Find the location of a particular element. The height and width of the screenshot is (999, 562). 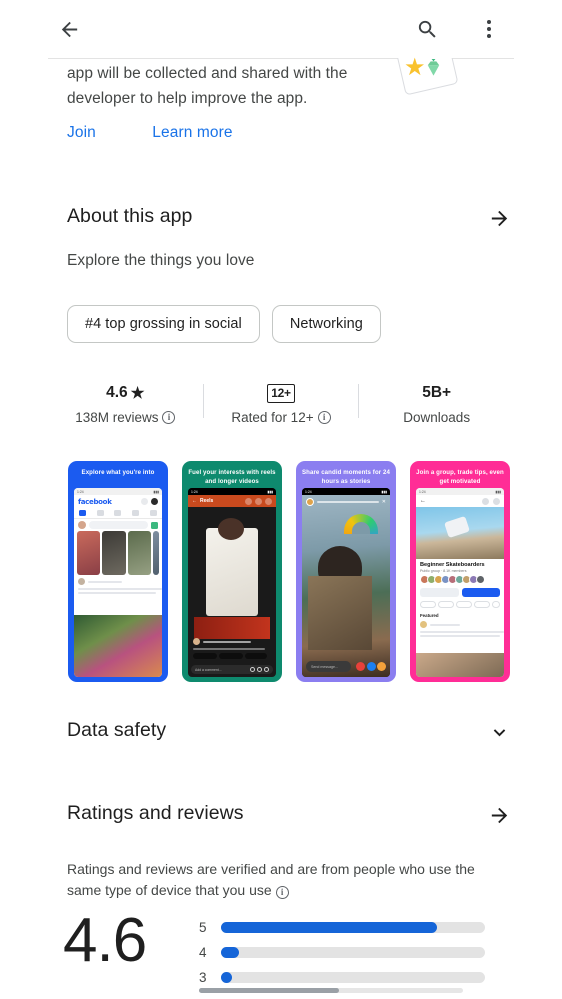

ratings-and-reviews-title: Ratings and reviews is located at coordinates (155, 813).